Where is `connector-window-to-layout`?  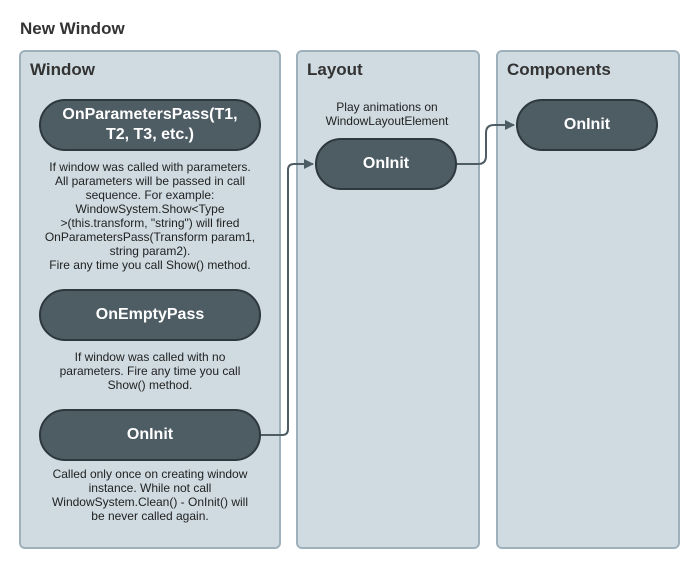 connector-window-to-layout is located at coordinates (287, 297).